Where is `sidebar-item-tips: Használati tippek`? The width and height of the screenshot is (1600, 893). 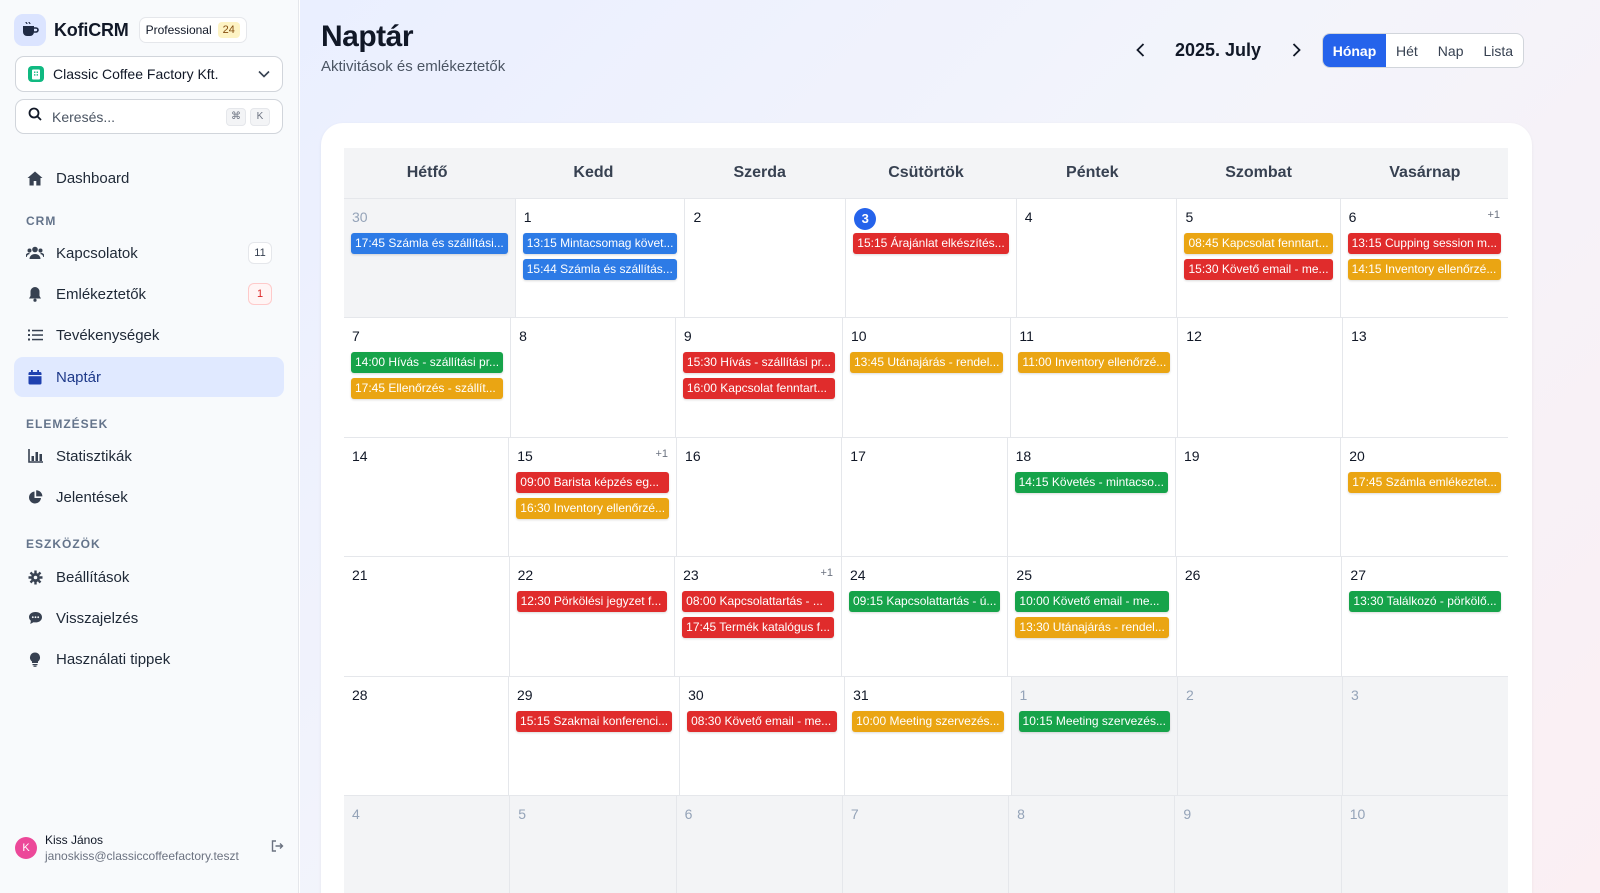 sidebar-item-tips: Használati tippek is located at coordinates (149, 659).